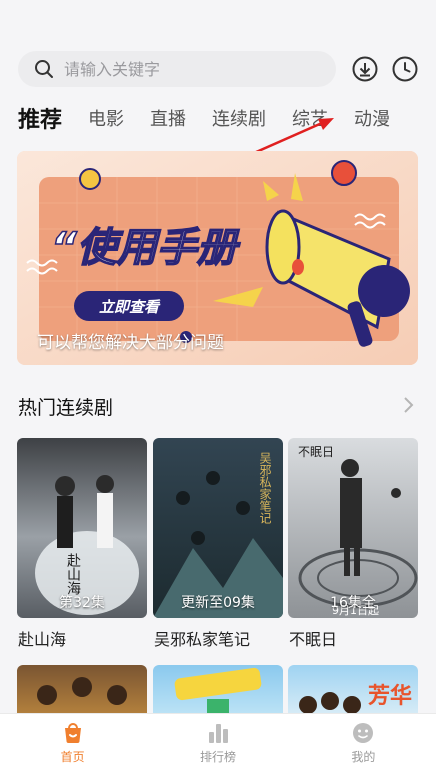  Describe the element at coordinates (313, 638) in the screenshot. I see `drama-title: 不眠日` at that location.